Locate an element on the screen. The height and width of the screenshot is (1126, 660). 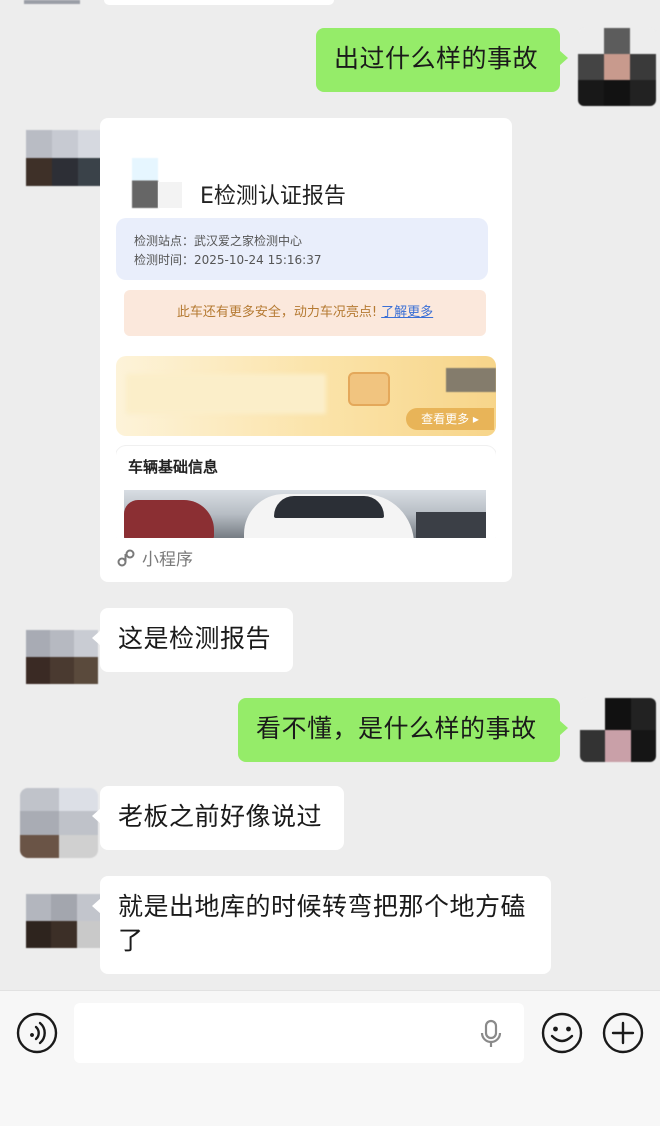
partial-bubble-top is located at coordinates (219, 2).